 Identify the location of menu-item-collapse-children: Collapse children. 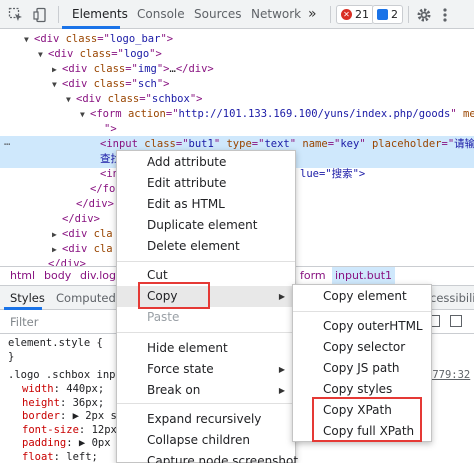
(206, 440).